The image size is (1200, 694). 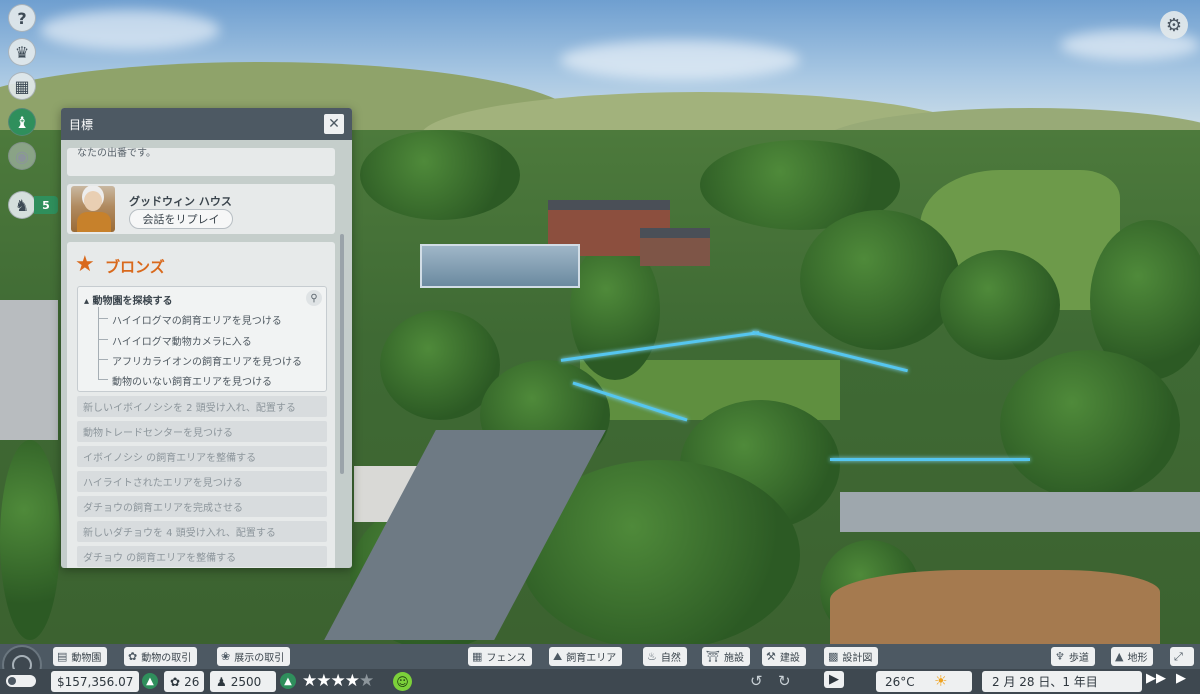 I want to click on dirt-ground, so click(x=995, y=607).